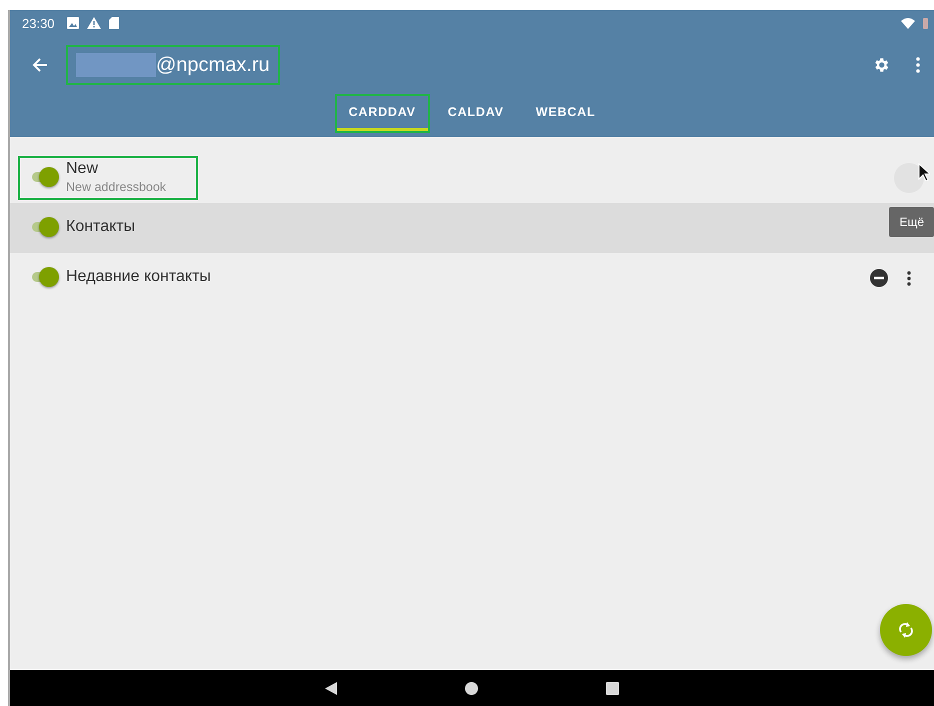  Describe the element at coordinates (213, 65) in the screenshot. I see `account-title: @npcmax.ru` at that location.